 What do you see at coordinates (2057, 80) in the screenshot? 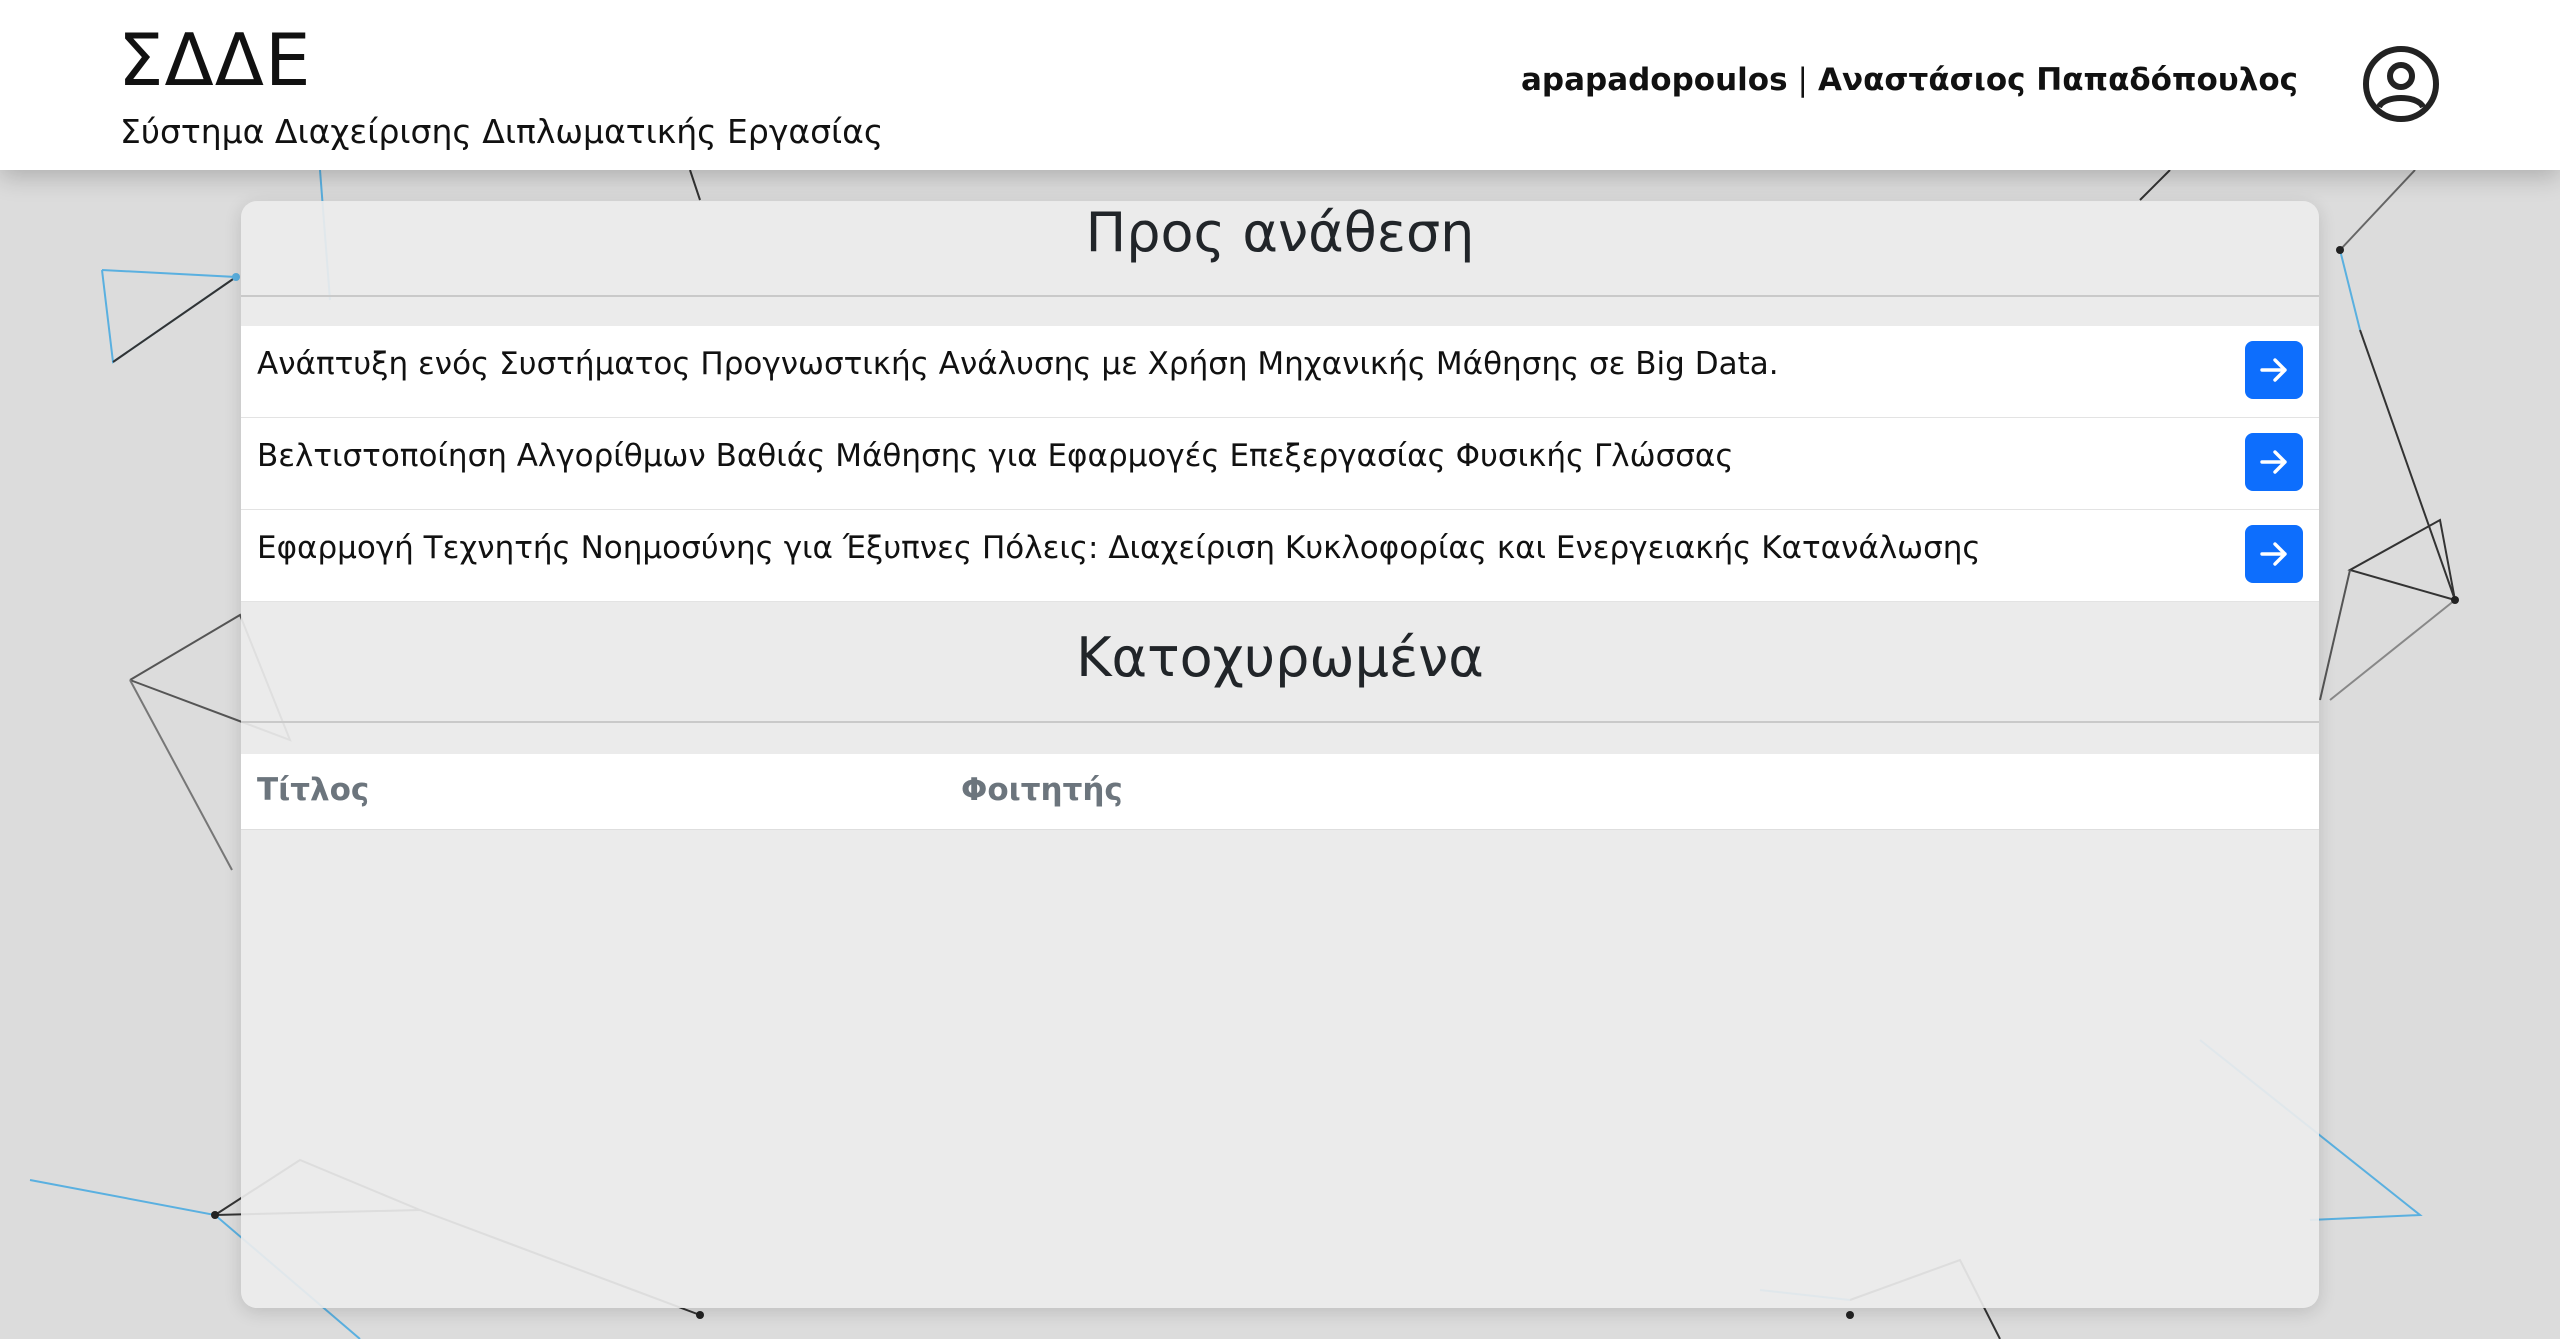
I see `user-full-name: Αναστάσιος Παπαδόπουλος` at bounding box center [2057, 80].